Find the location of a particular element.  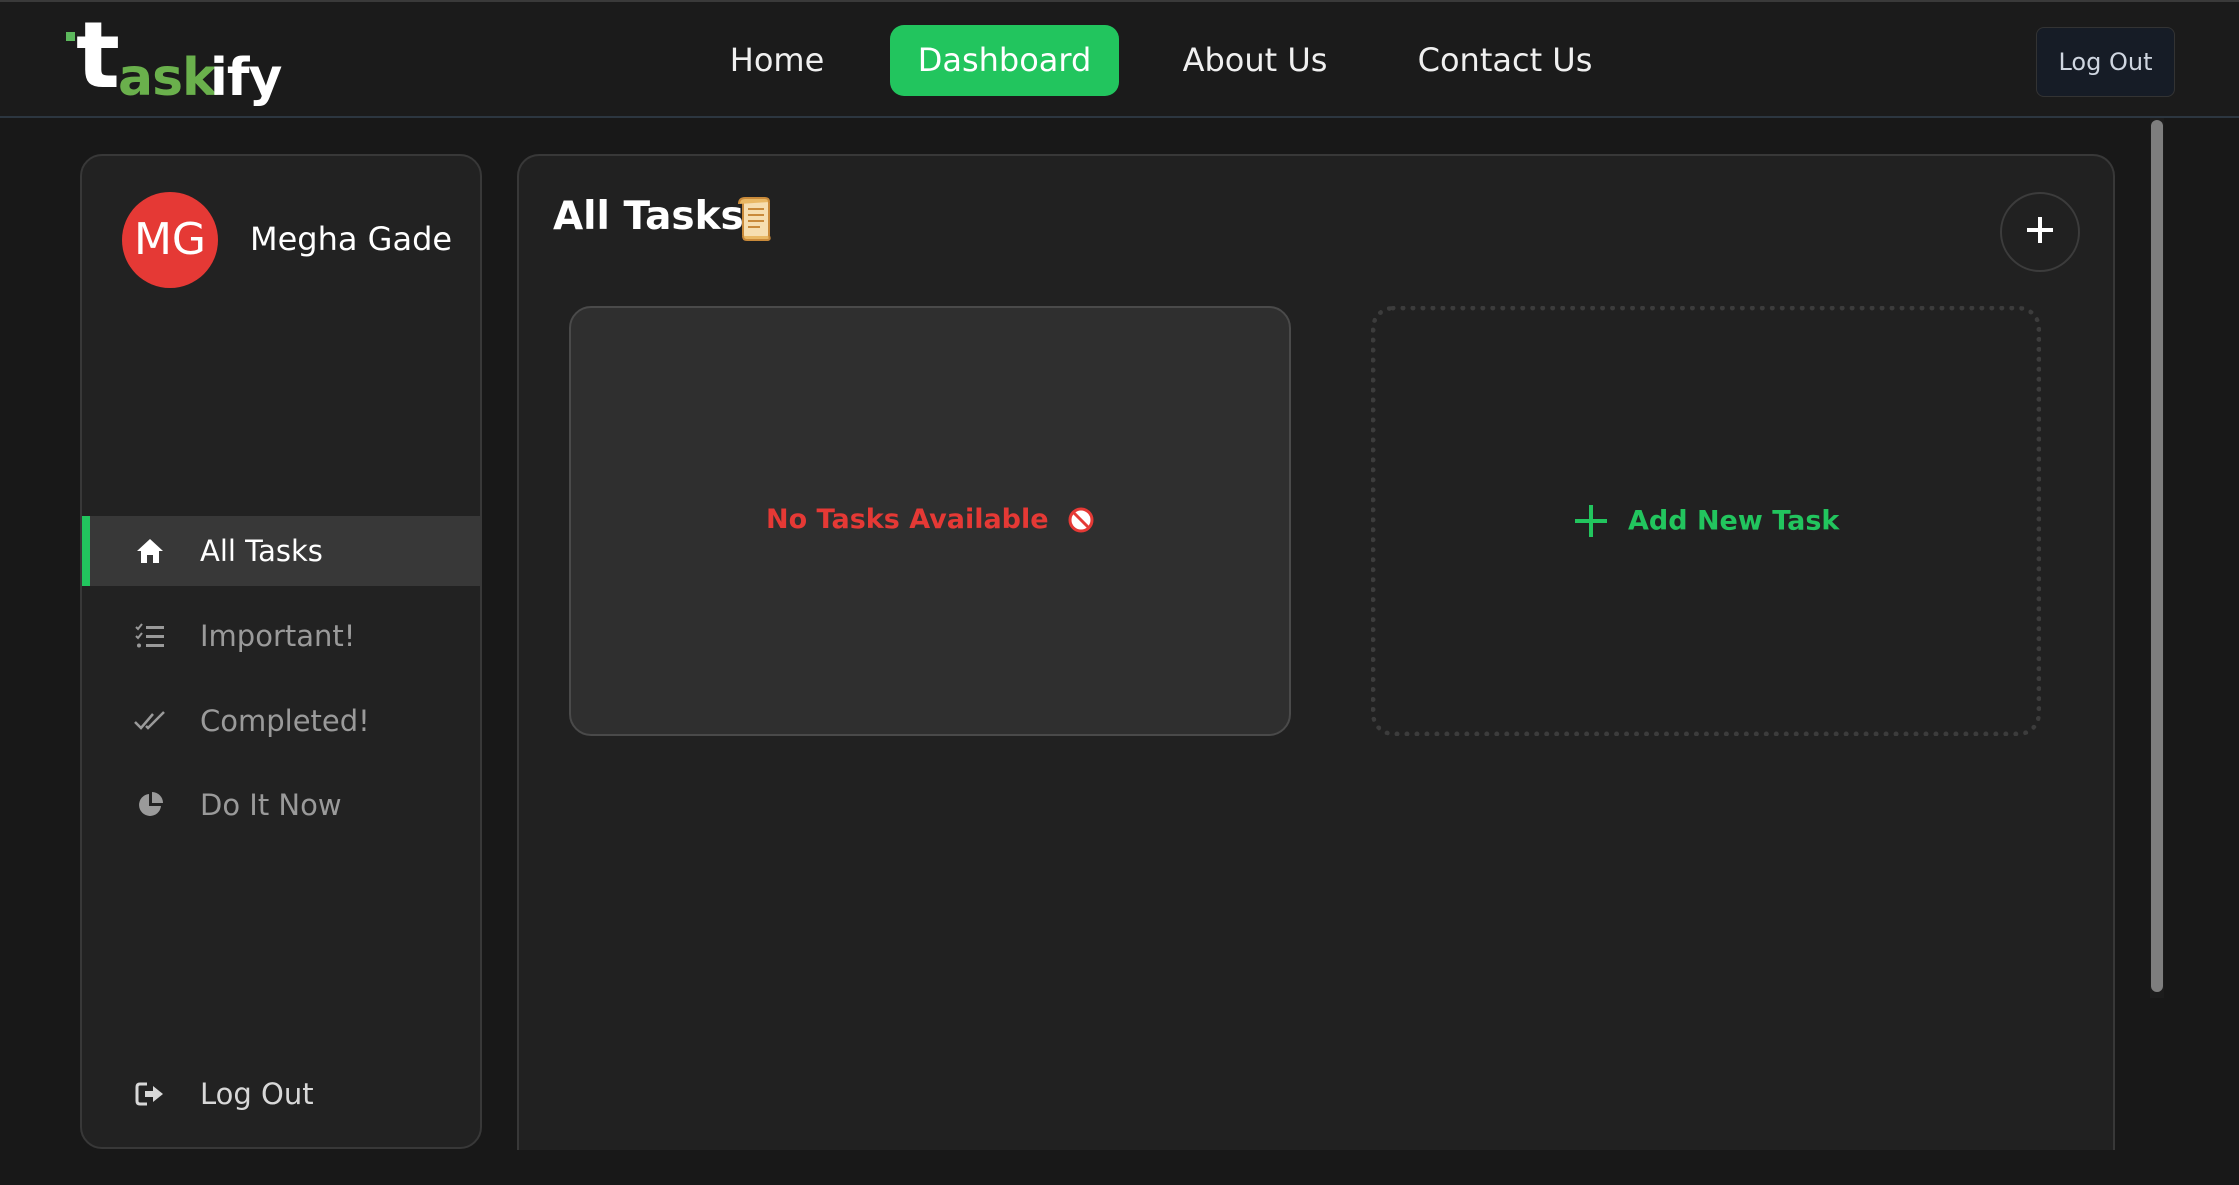

logout-button: Log Out is located at coordinates (2105, 62).